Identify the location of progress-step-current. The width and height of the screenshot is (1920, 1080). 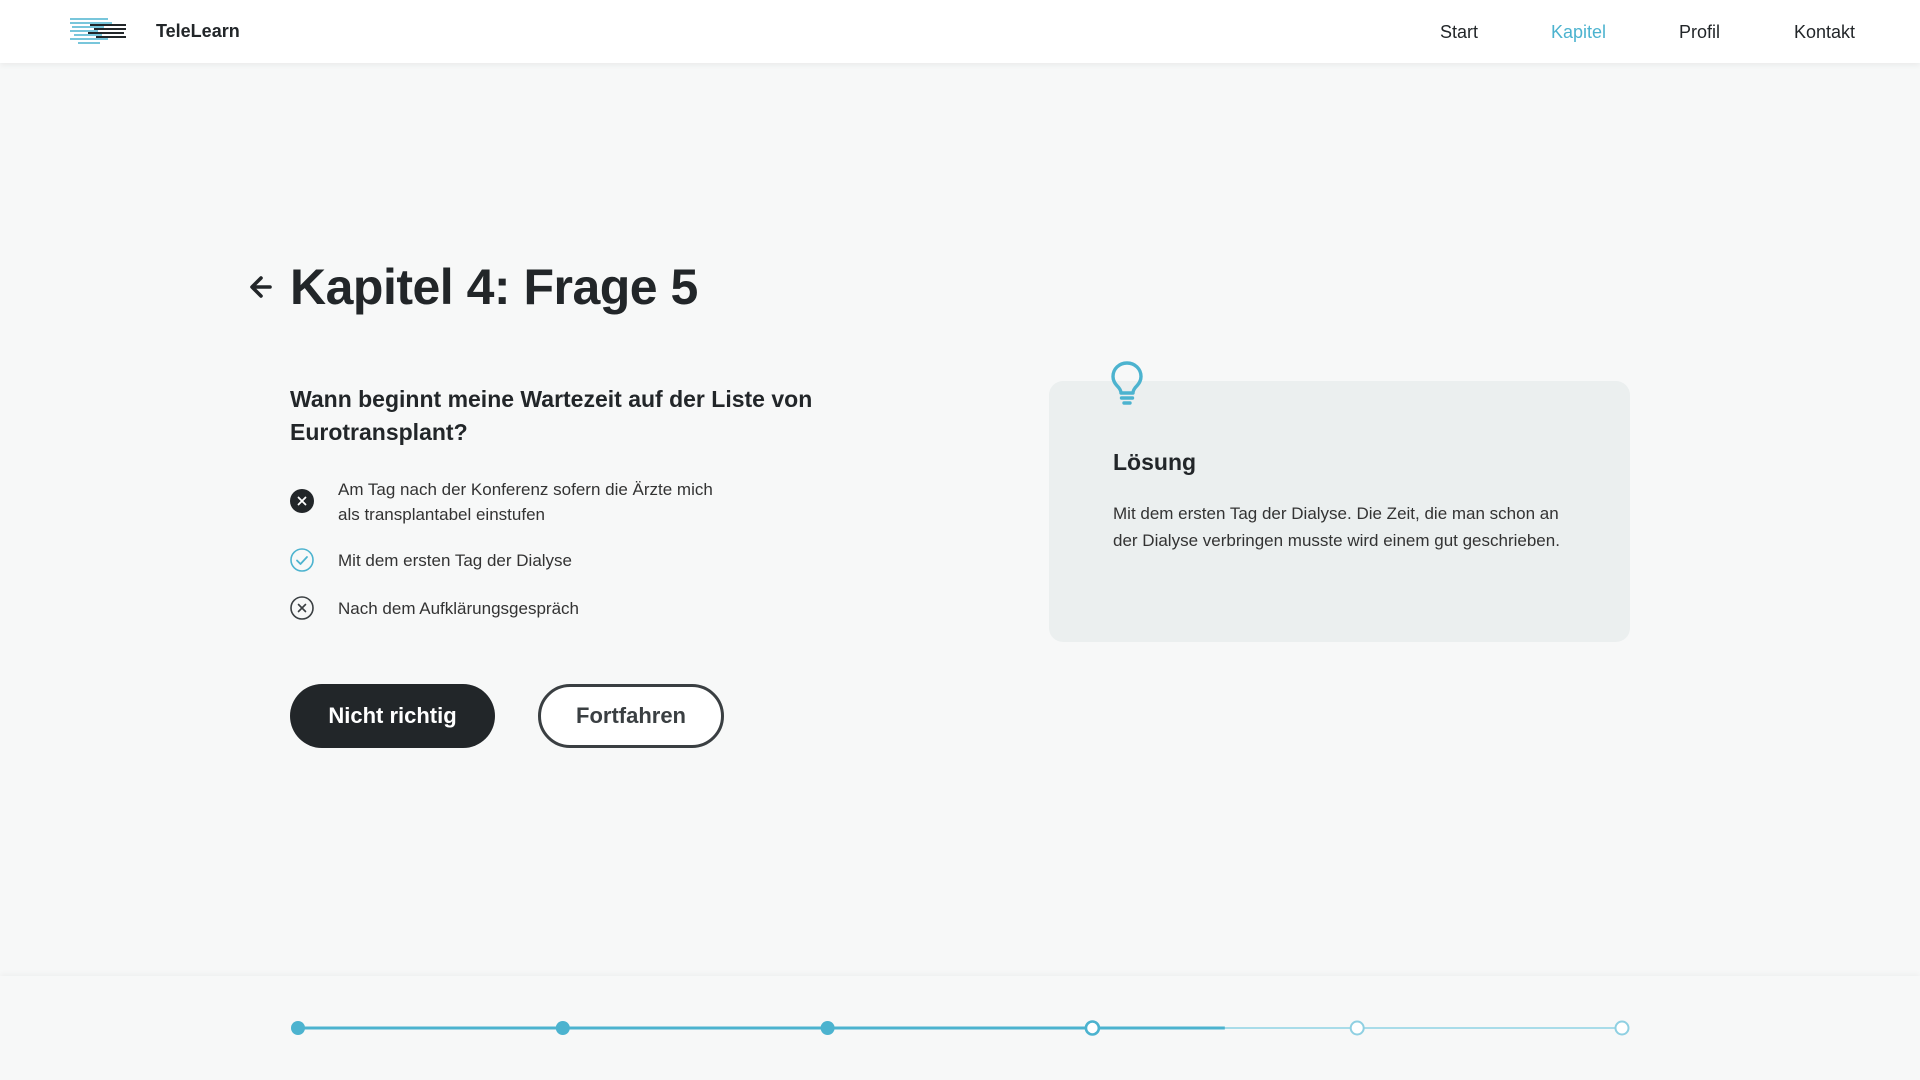
(1092, 1028).